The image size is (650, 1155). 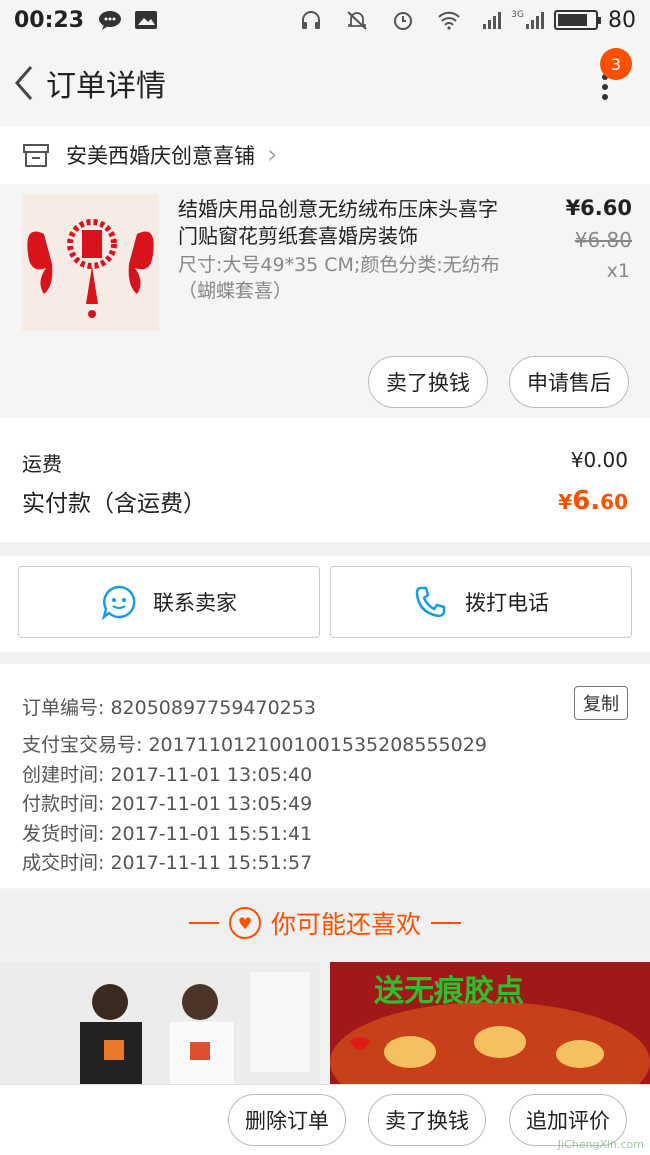 What do you see at coordinates (622, 20) in the screenshot?
I see `battery-level: 80` at bounding box center [622, 20].